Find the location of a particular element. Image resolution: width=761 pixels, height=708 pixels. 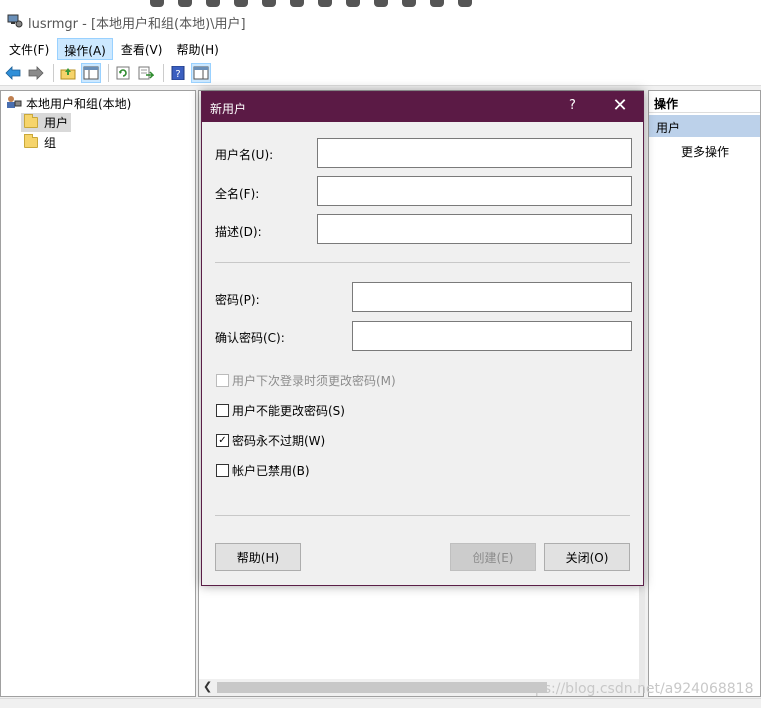

tree-item-groups: 组 is located at coordinates (40, 142).